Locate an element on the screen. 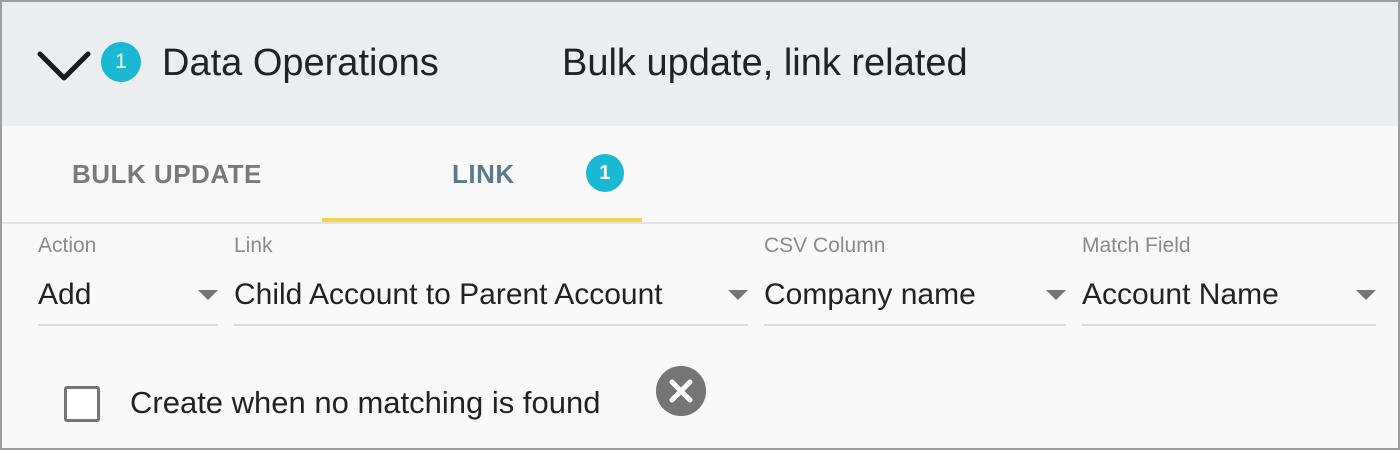 Image resolution: width=1400 pixels, height=450 pixels. section-count-badge: 1 is located at coordinates (121, 62).